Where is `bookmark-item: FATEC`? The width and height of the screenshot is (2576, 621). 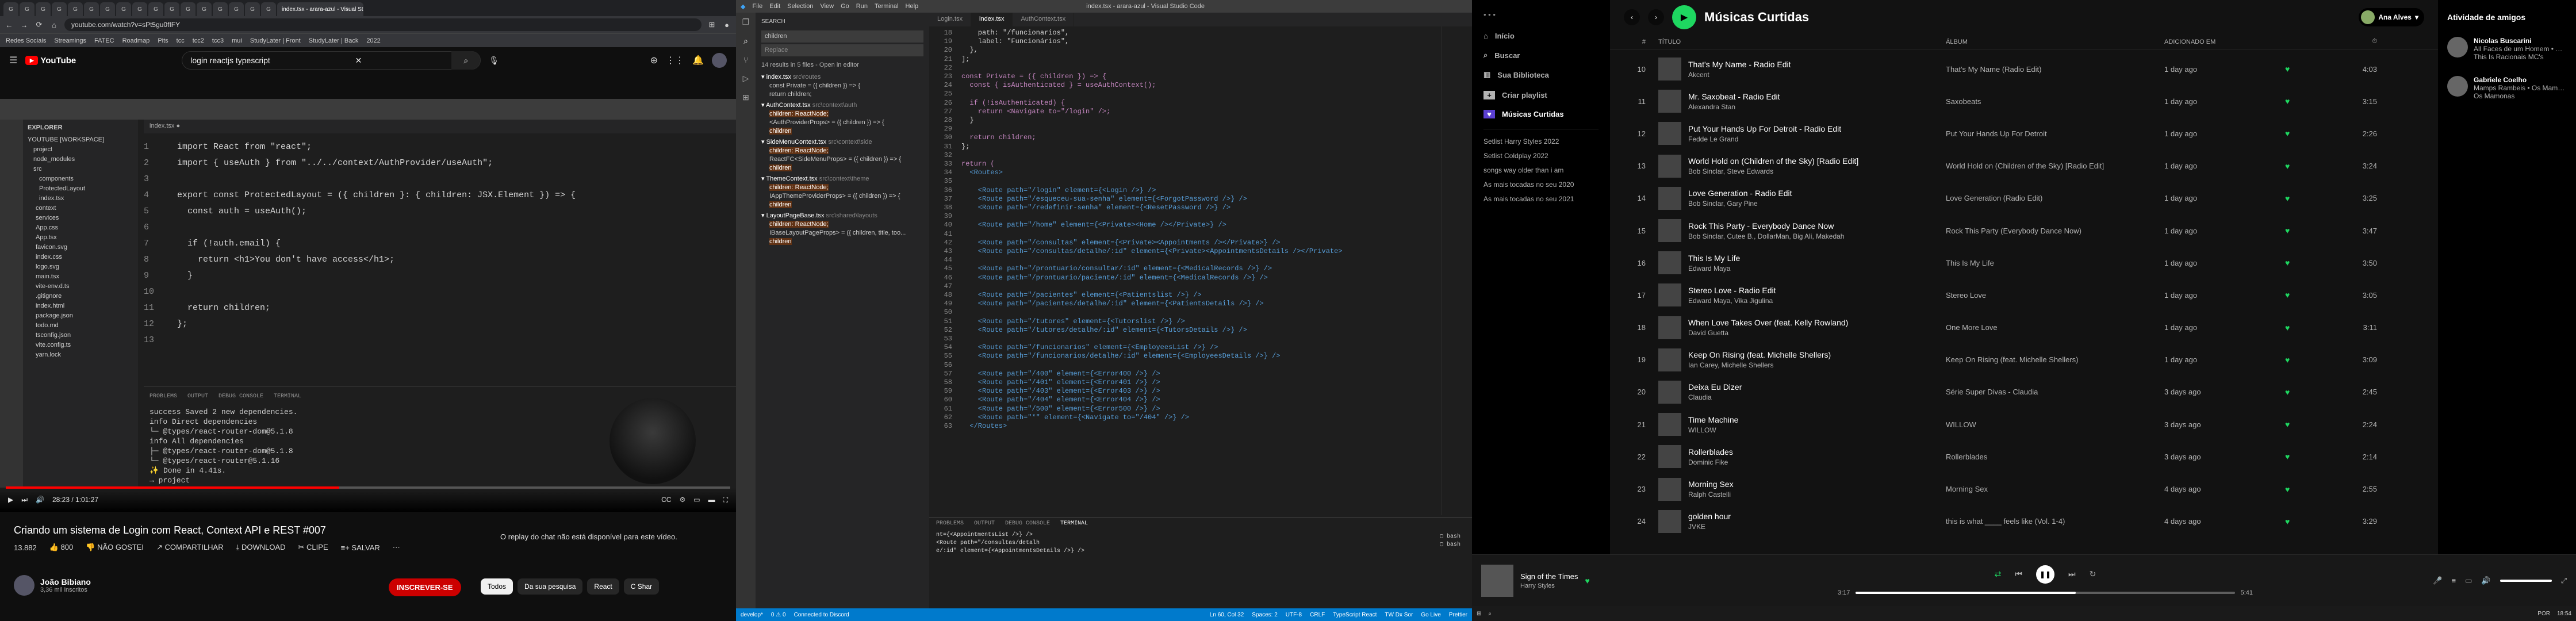 bookmark-item: FATEC is located at coordinates (104, 40).